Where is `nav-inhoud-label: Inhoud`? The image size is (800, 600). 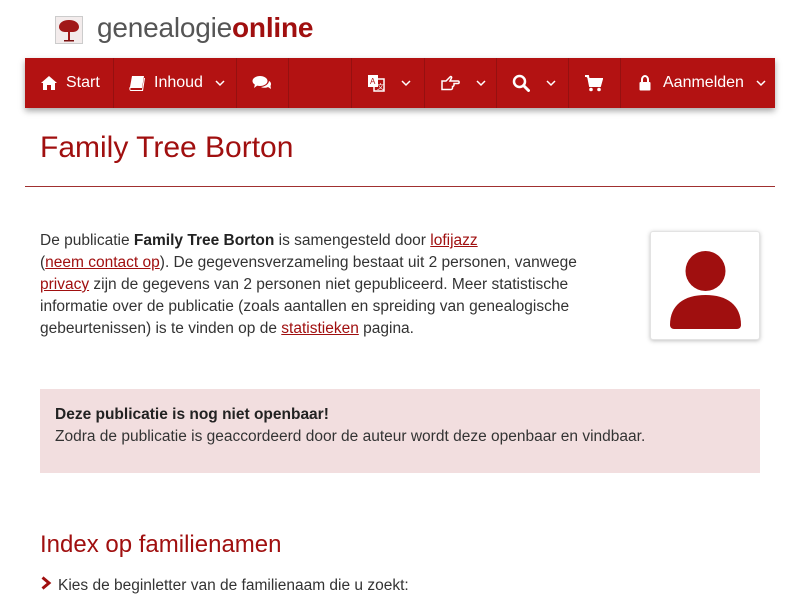
nav-inhoud-label: Inhoud is located at coordinates (178, 82).